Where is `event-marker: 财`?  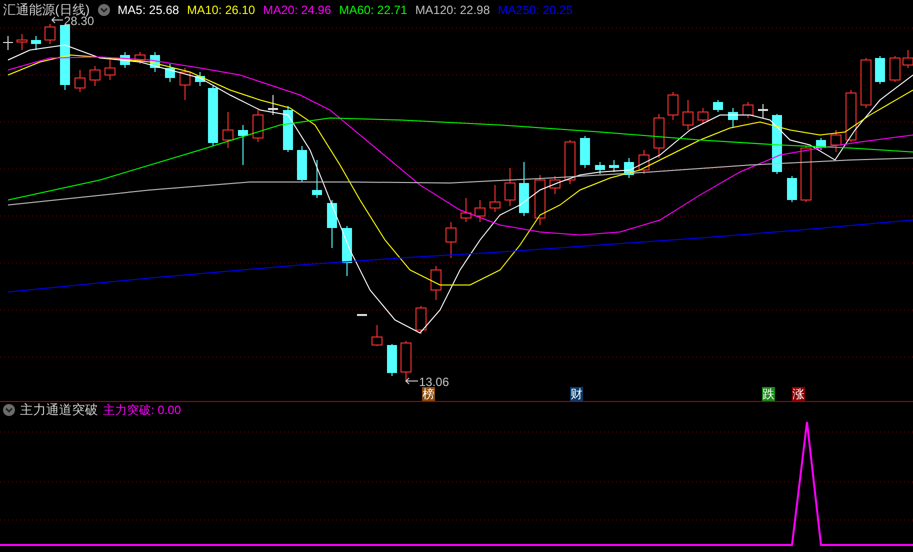
event-marker: 财 is located at coordinates (576, 394).